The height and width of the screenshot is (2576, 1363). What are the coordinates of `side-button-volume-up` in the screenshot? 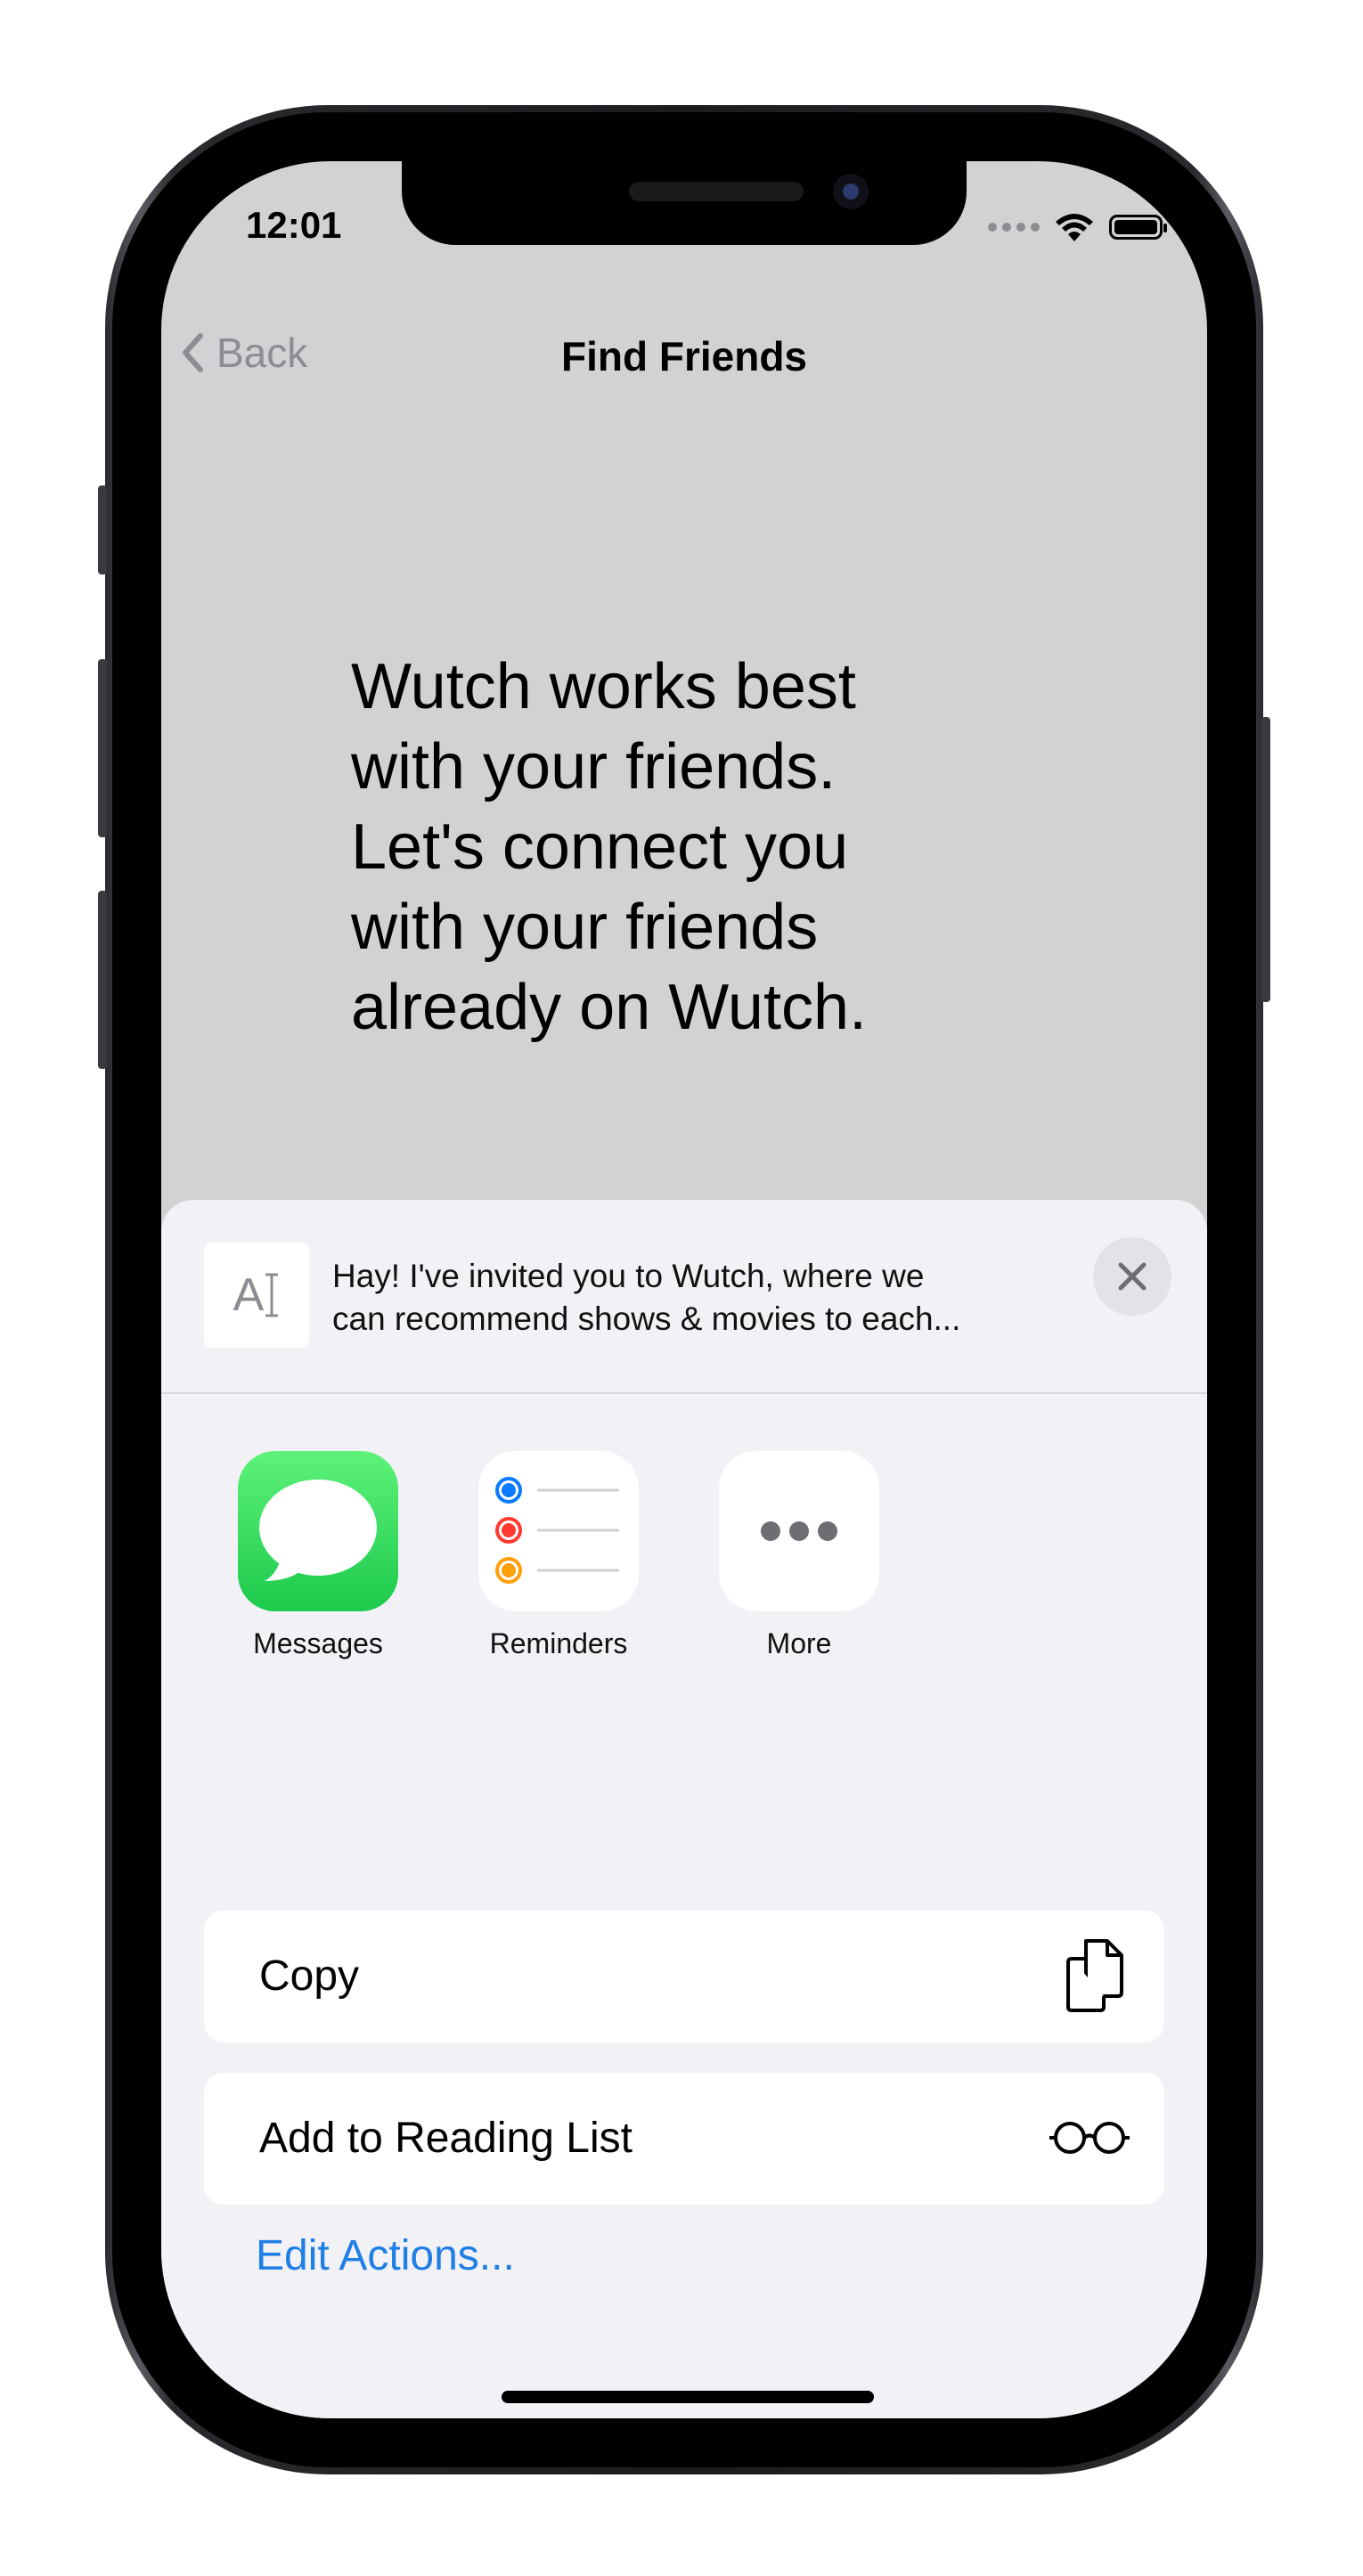 It's located at (102, 748).